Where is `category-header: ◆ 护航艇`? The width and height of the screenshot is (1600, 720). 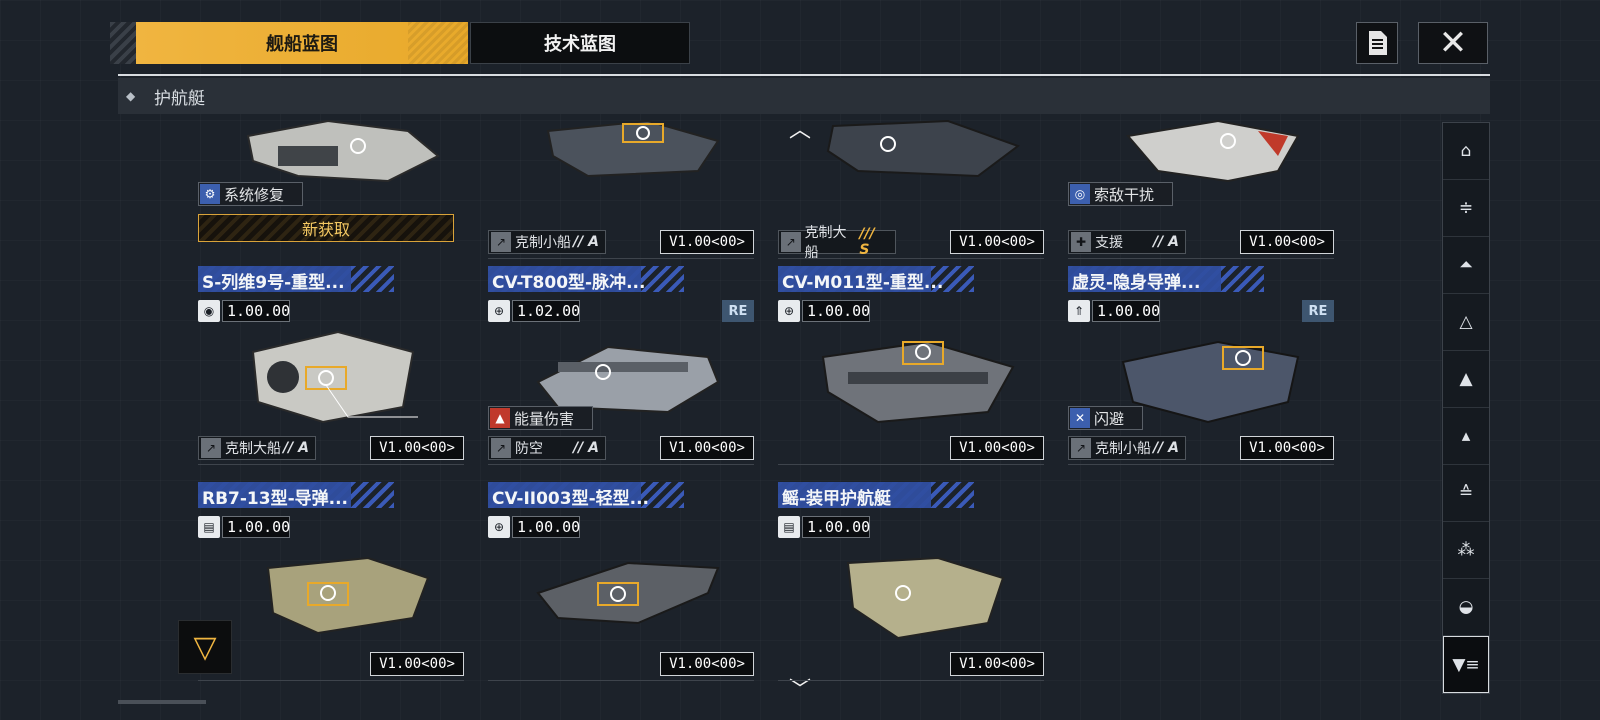
category-header: ◆ 护航艇 is located at coordinates (804, 96).